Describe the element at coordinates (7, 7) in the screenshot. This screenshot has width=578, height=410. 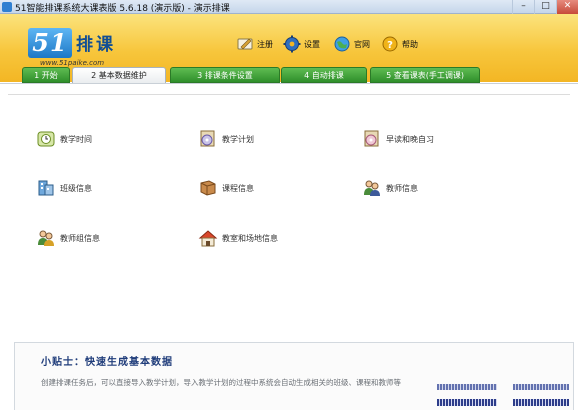
I see `app-icon` at that location.